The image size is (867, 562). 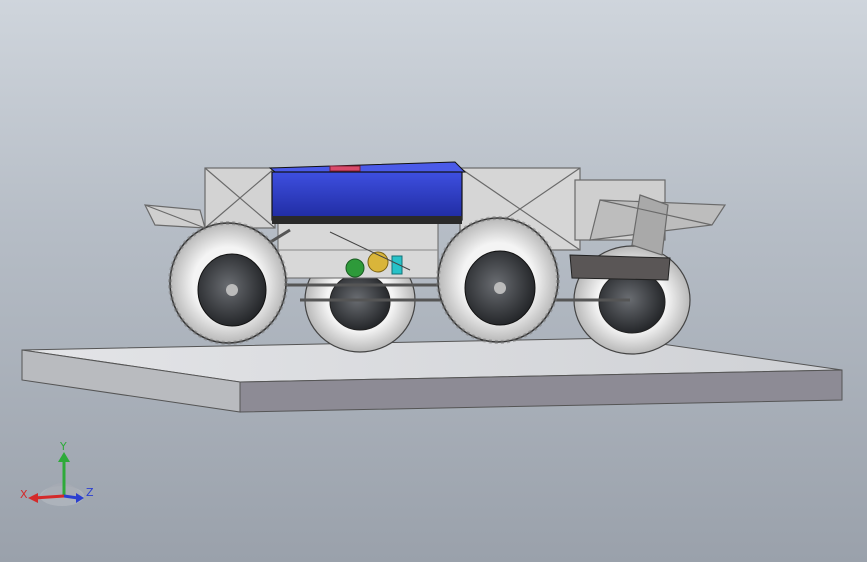 I want to click on z-axis-arrow, so click(x=71, y=497).